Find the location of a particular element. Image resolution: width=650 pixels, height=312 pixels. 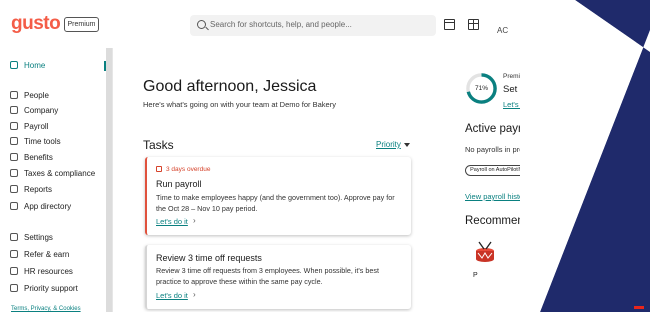

payroll-icon is located at coordinates (14, 126).